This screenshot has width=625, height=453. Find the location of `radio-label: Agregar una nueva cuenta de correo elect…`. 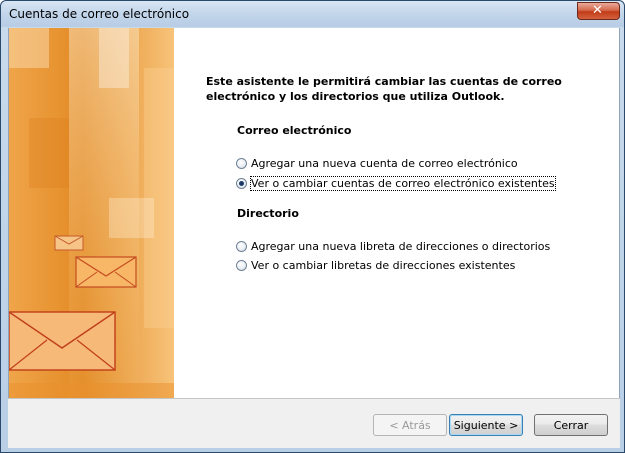

radio-label: Agregar una nueva cuenta de correo elect… is located at coordinates (384, 163).